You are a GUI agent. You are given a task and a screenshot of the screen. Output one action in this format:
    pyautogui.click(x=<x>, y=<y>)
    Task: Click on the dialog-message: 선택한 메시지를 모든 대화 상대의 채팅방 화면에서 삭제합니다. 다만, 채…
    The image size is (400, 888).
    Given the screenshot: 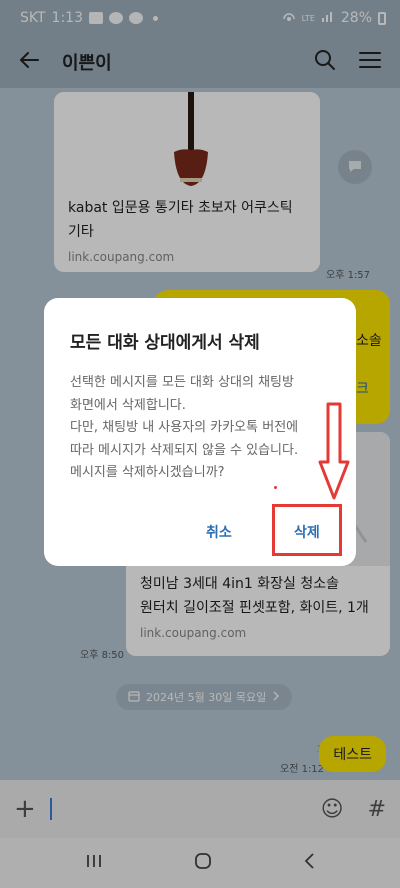 What is the action you would take?
    pyautogui.click(x=208, y=428)
    